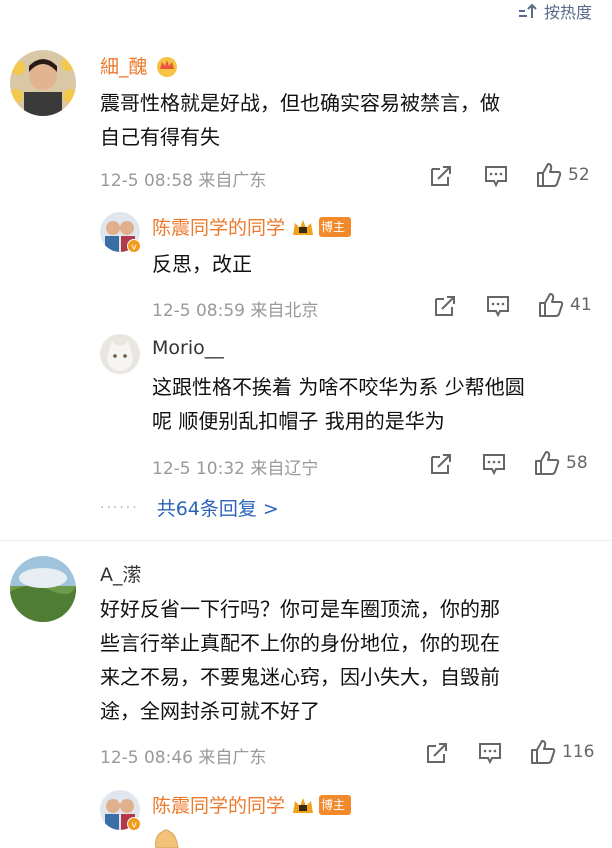 The width and height of the screenshot is (612, 848). Describe the element at coordinates (578, 752) in the screenshot. I see `like-count: 116` at that location.